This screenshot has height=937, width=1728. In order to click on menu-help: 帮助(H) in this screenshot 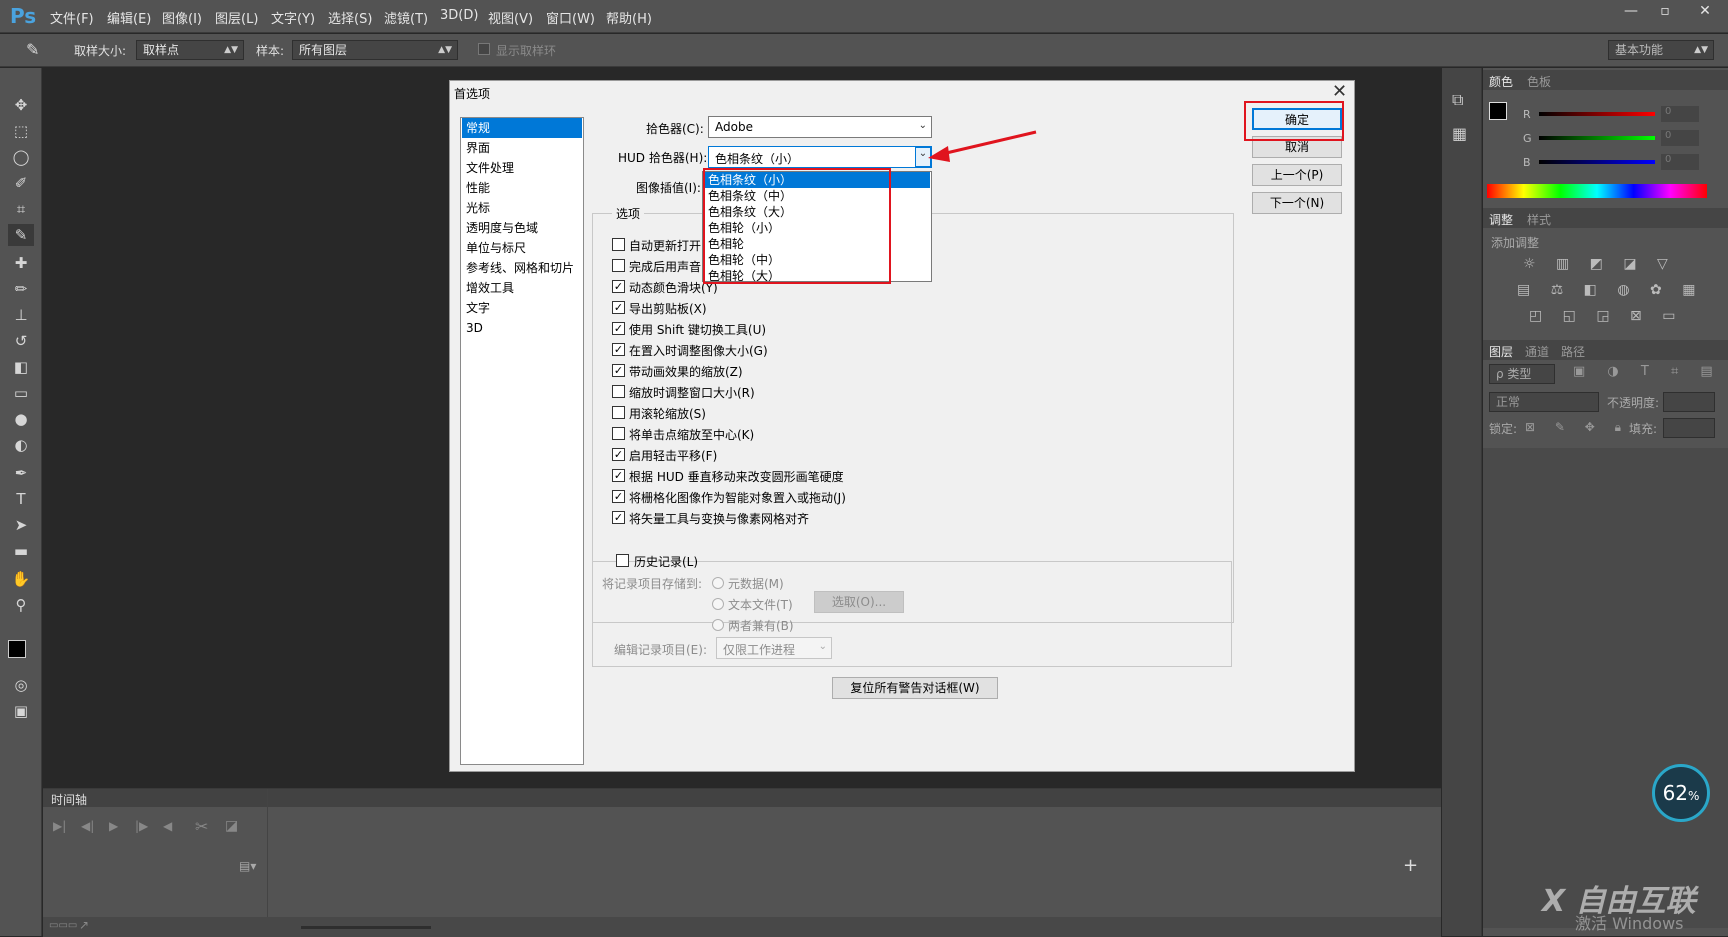, I will do `click(629, 17)`.